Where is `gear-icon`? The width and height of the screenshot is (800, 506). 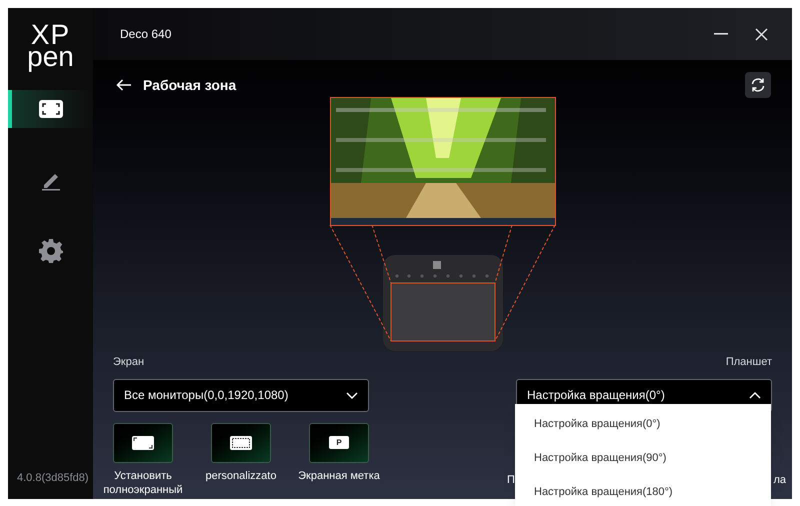
gear-icon is located at coordinates (51, 251).